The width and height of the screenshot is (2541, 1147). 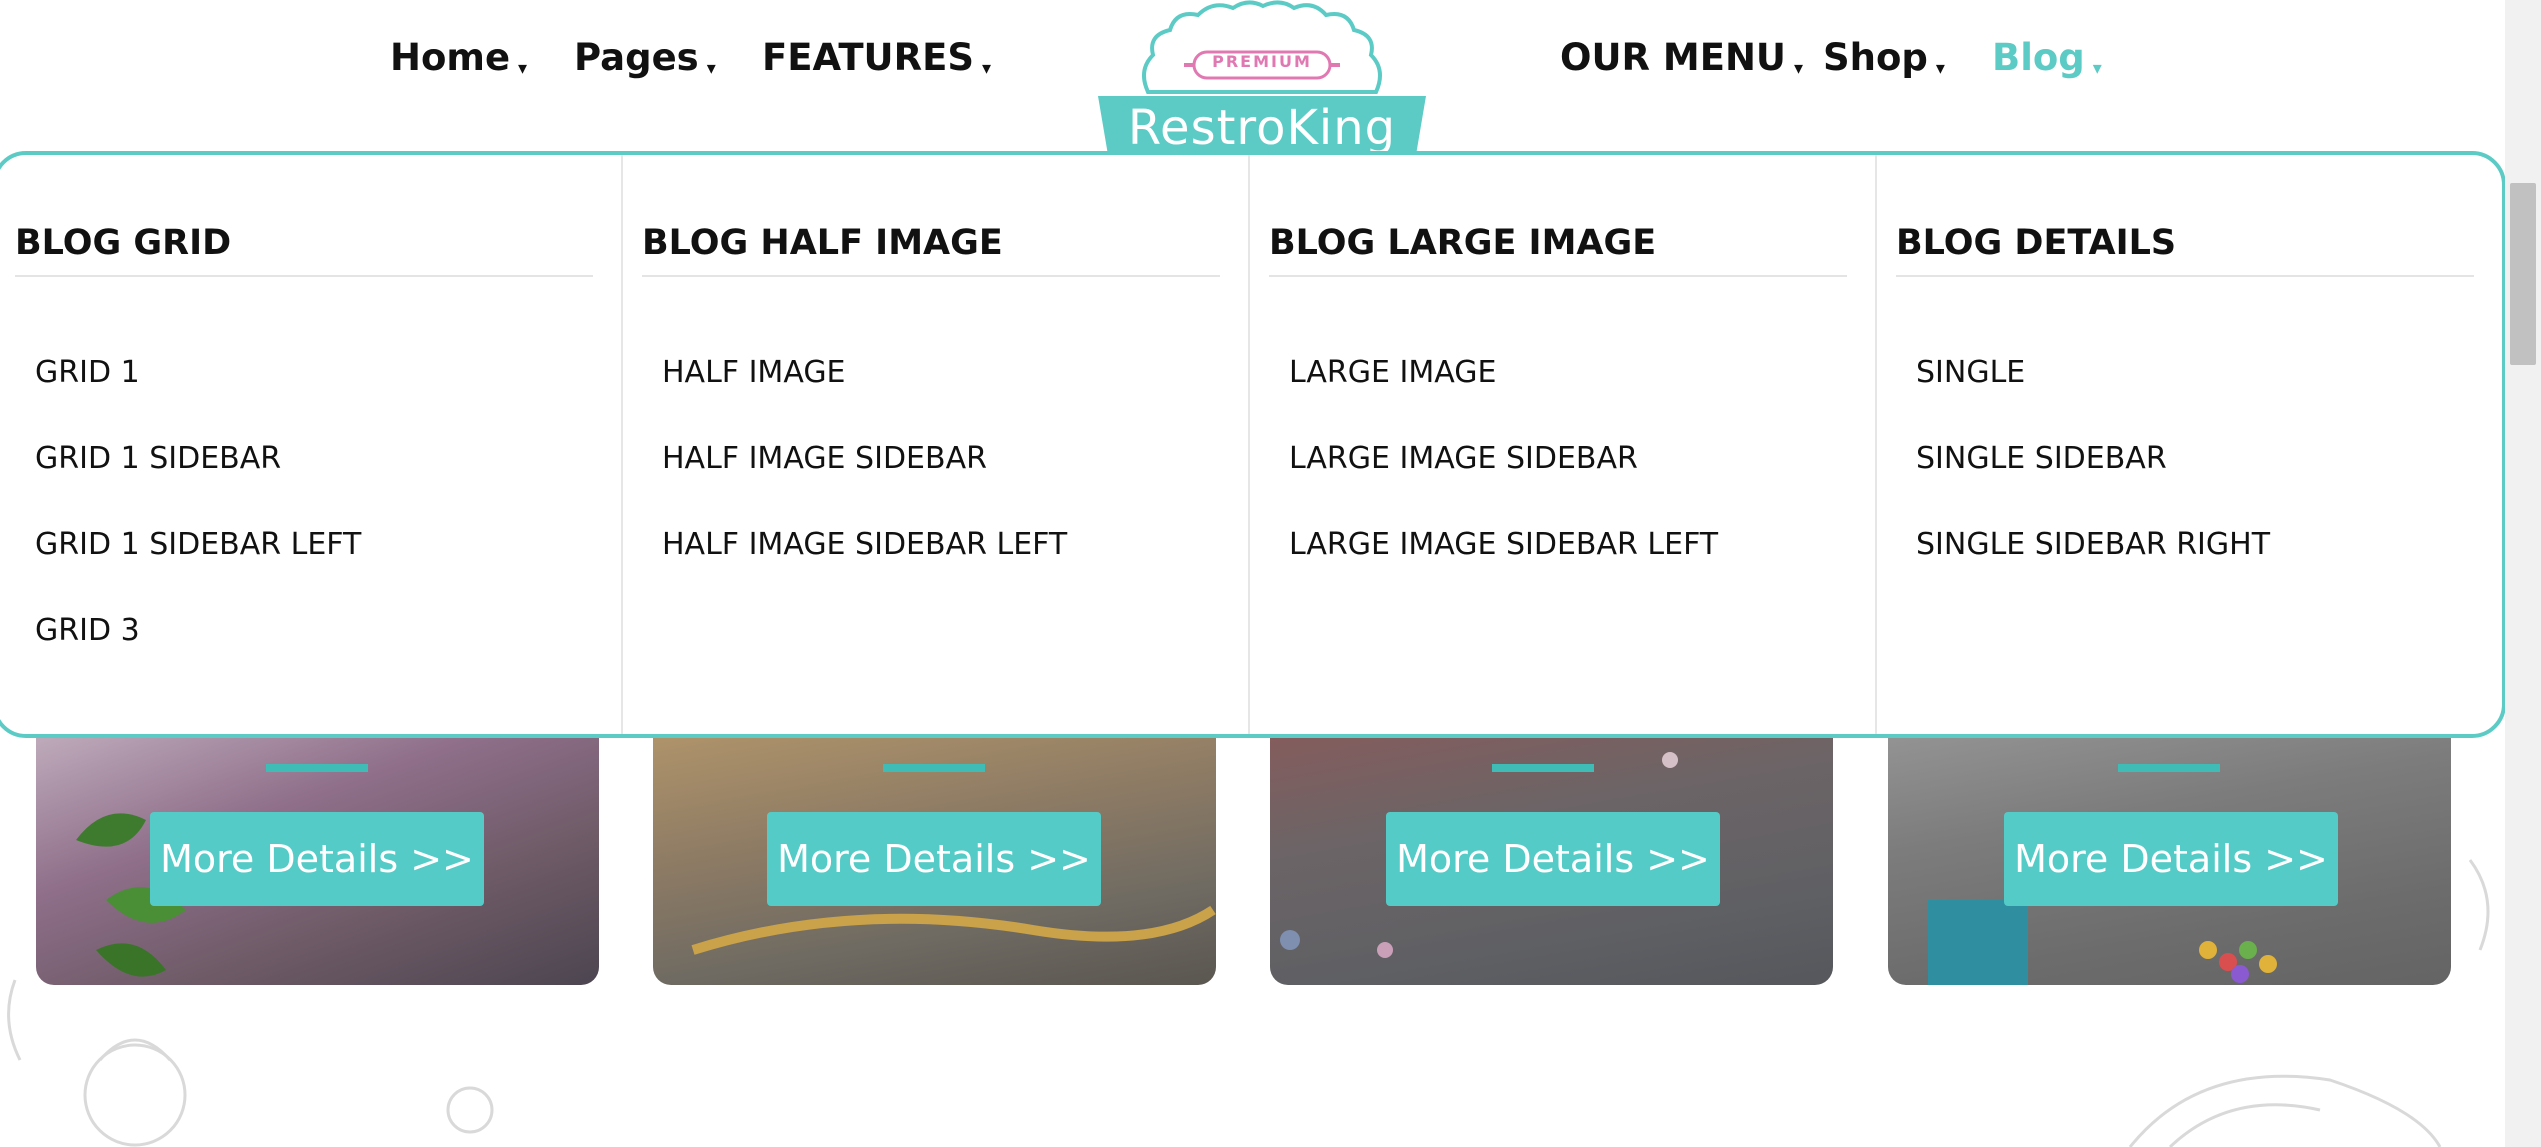 I want to click on nav-pages: Pages ▾, so click(x=645, y=57).